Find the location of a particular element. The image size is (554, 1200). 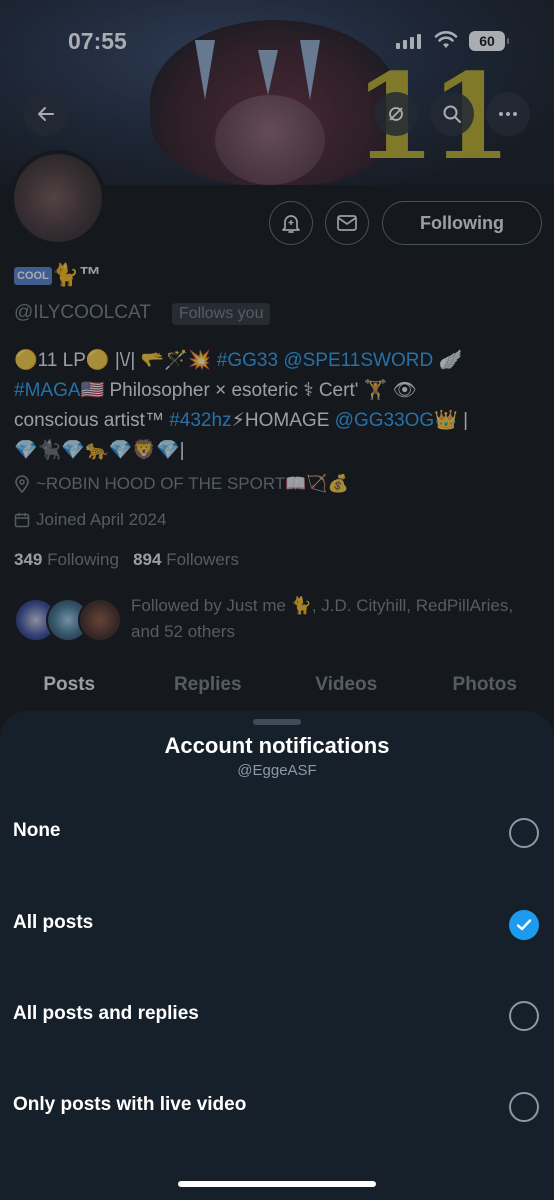

radio-button-selected is located at coordinates (524, 925).